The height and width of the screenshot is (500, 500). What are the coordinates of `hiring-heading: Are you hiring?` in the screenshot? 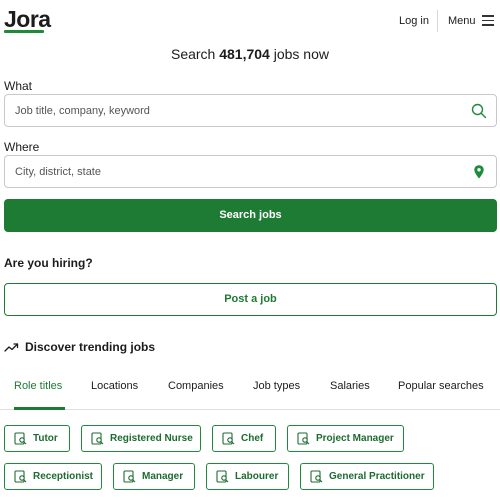 It's located at (48, 263).